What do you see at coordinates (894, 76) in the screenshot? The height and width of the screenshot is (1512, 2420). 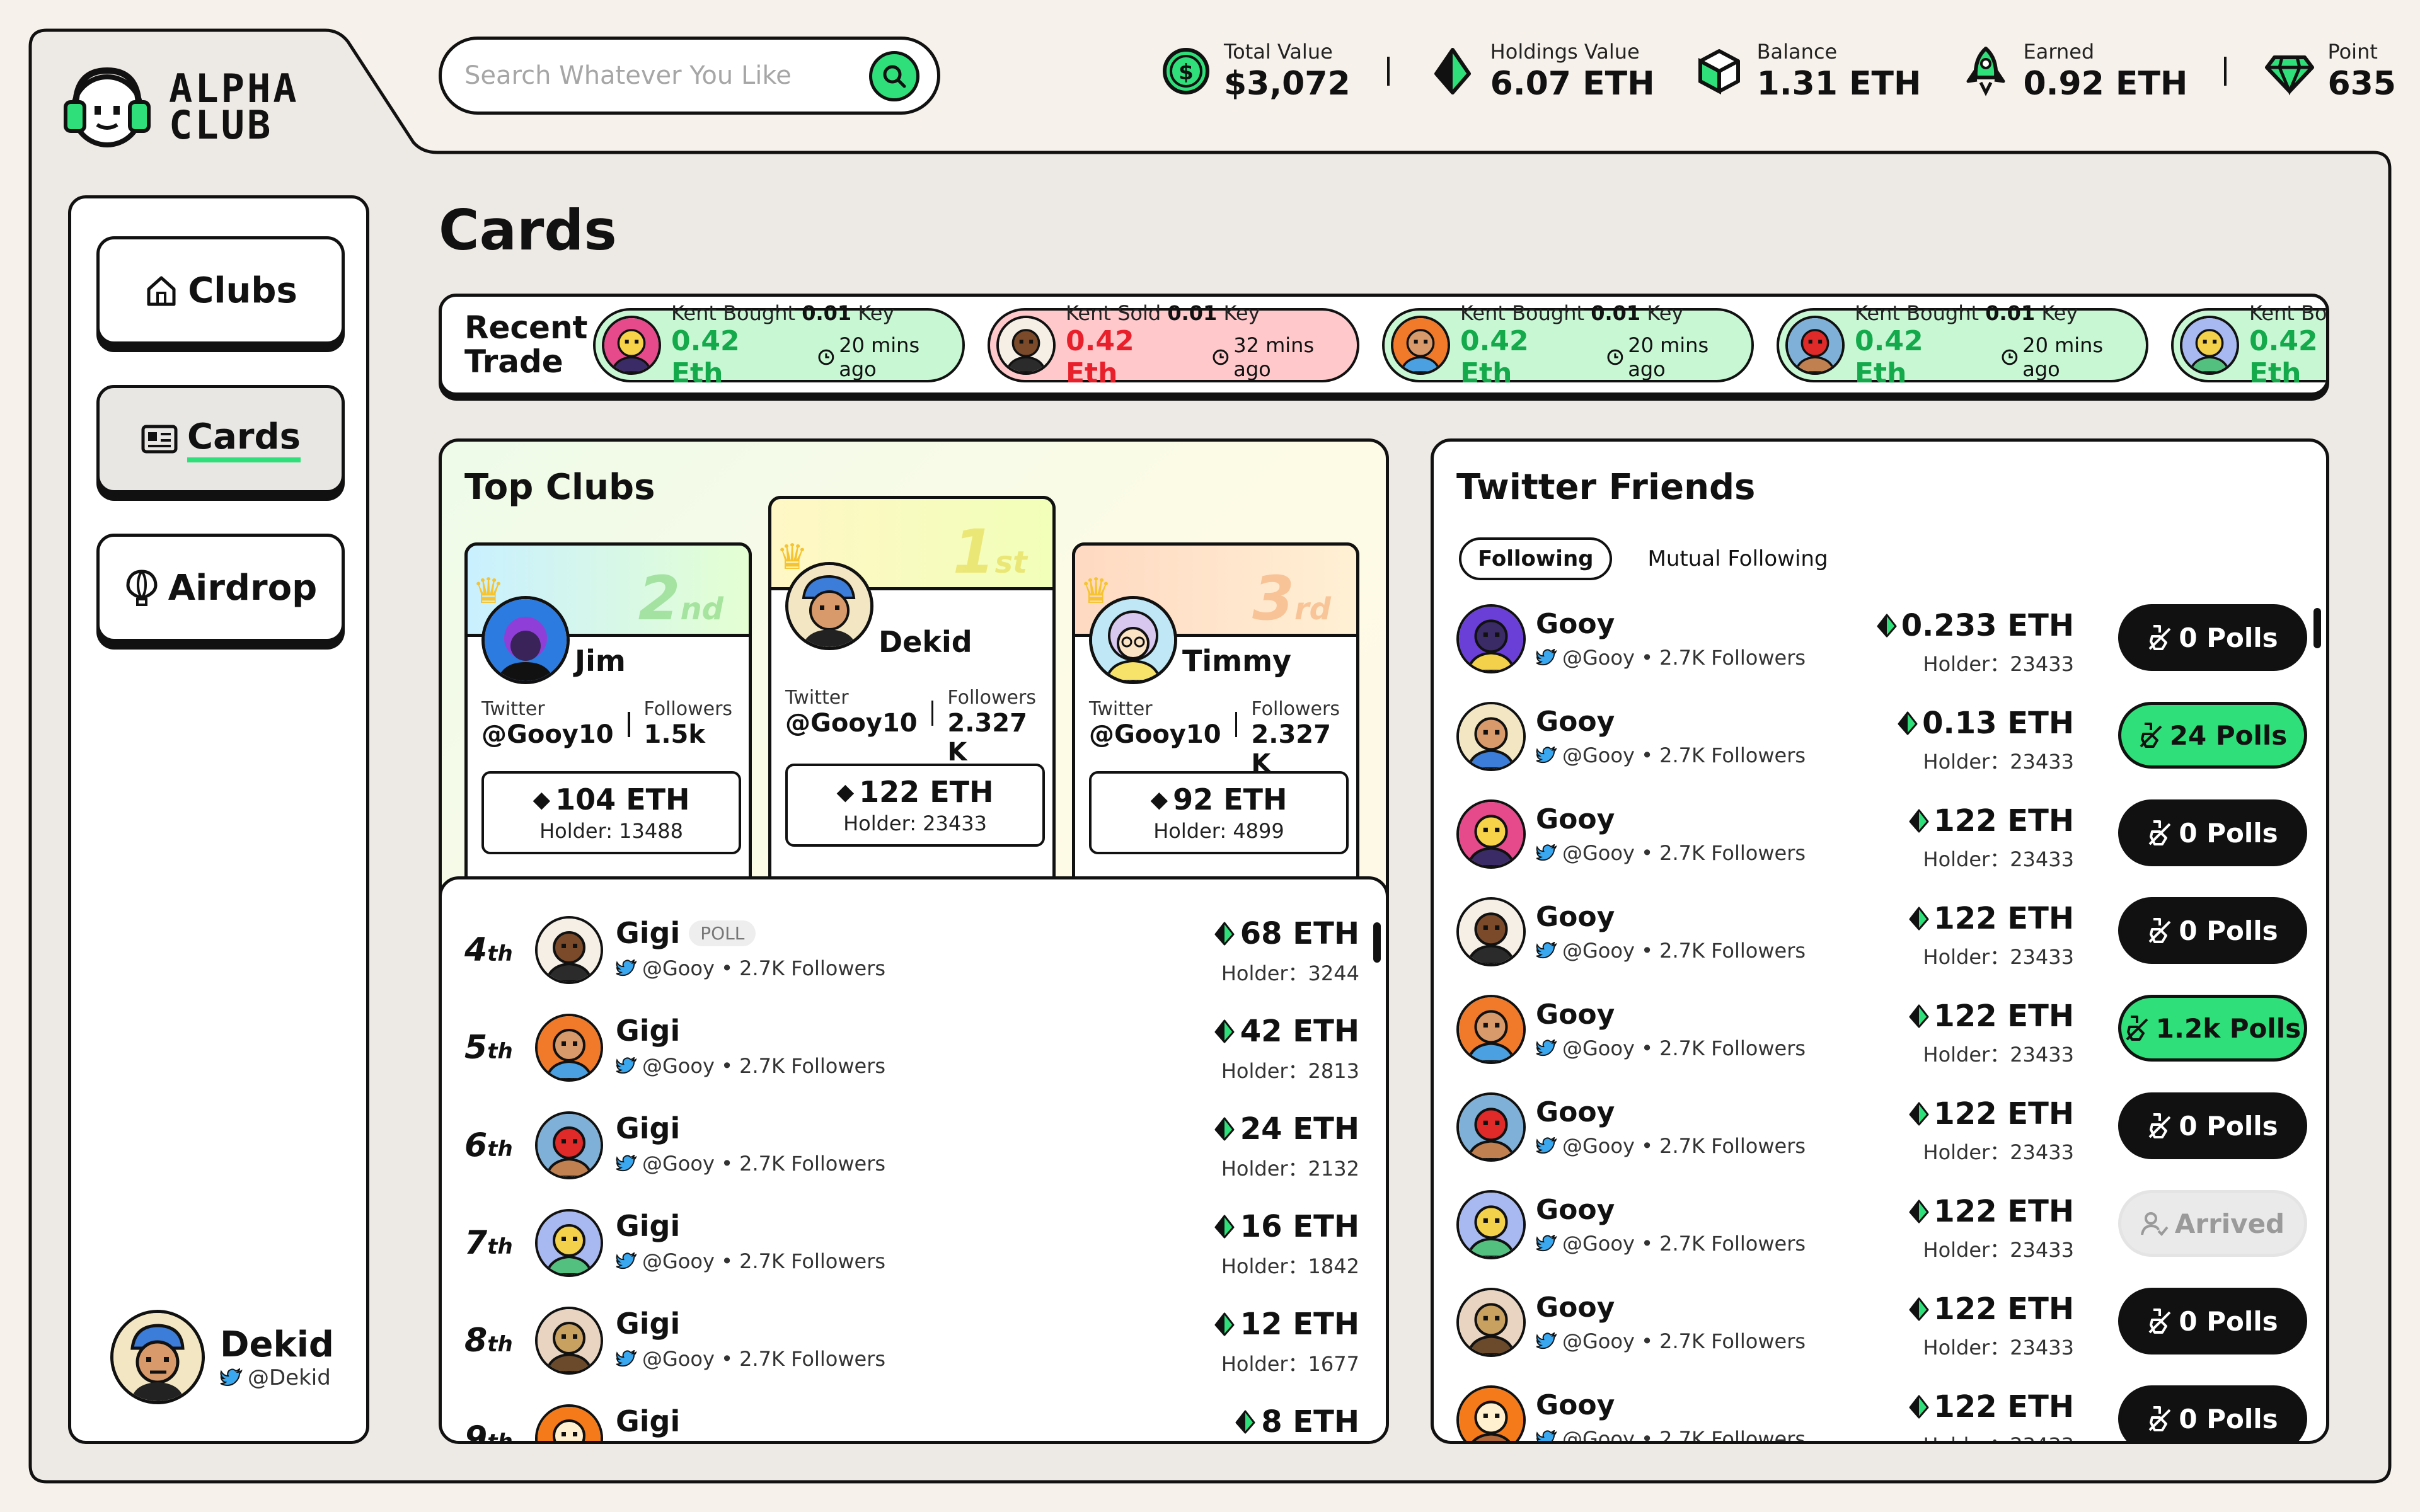 I see `search-button` at bounding box center [894, 76].